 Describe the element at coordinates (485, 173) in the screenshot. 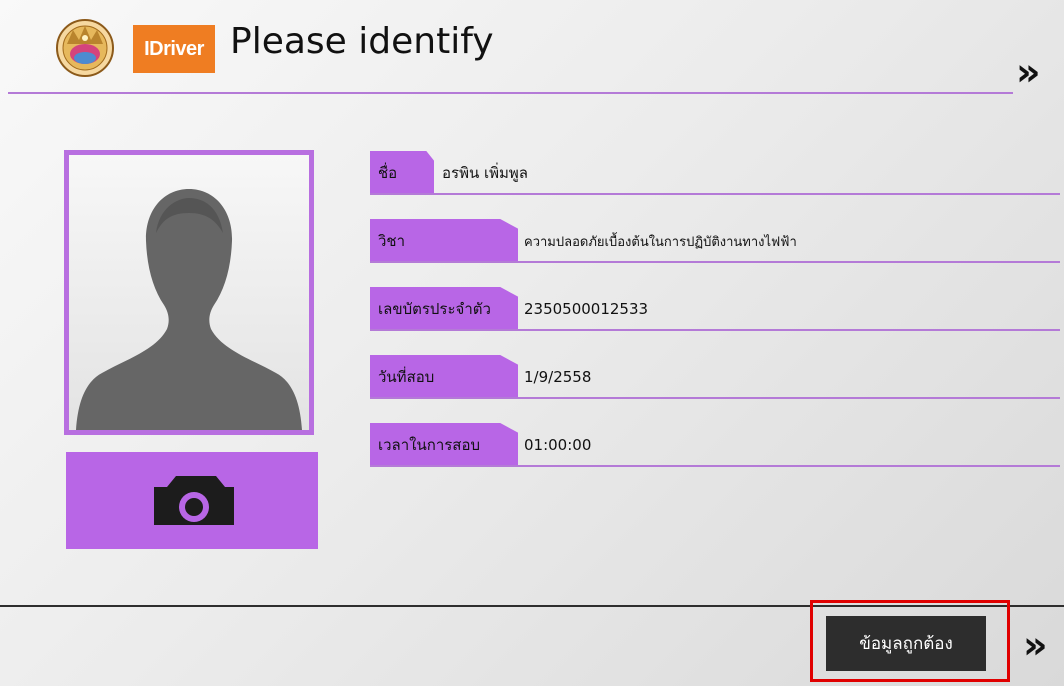

I see `info-value: อรพิน เพิ่มพูล` at that location.